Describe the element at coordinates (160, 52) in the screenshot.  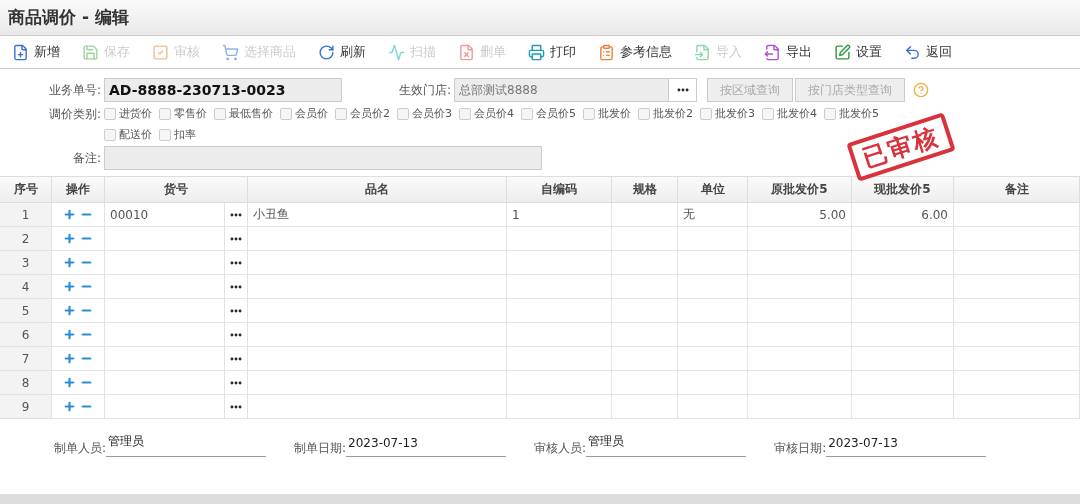
I see `check-square-icon` at that location.